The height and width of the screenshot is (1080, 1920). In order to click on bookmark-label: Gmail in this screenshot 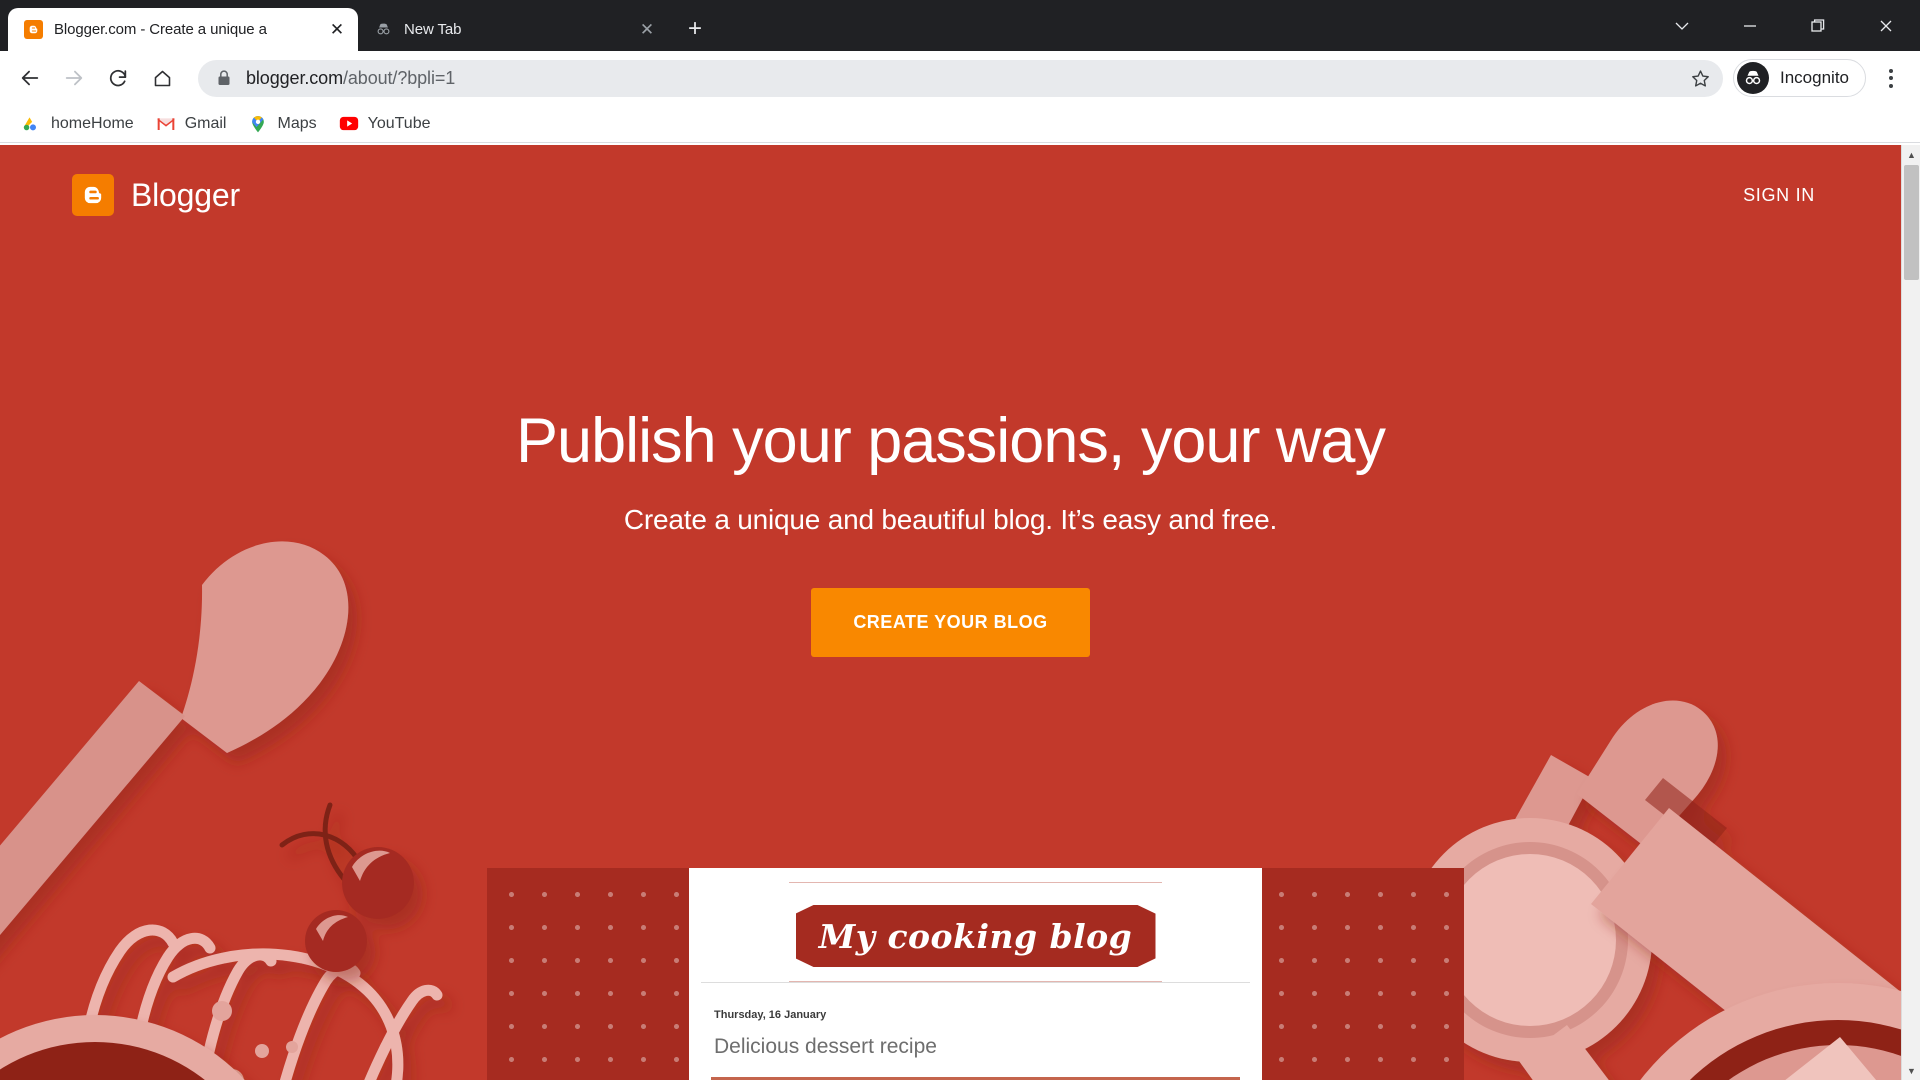, I will do `click(205, 123)`.